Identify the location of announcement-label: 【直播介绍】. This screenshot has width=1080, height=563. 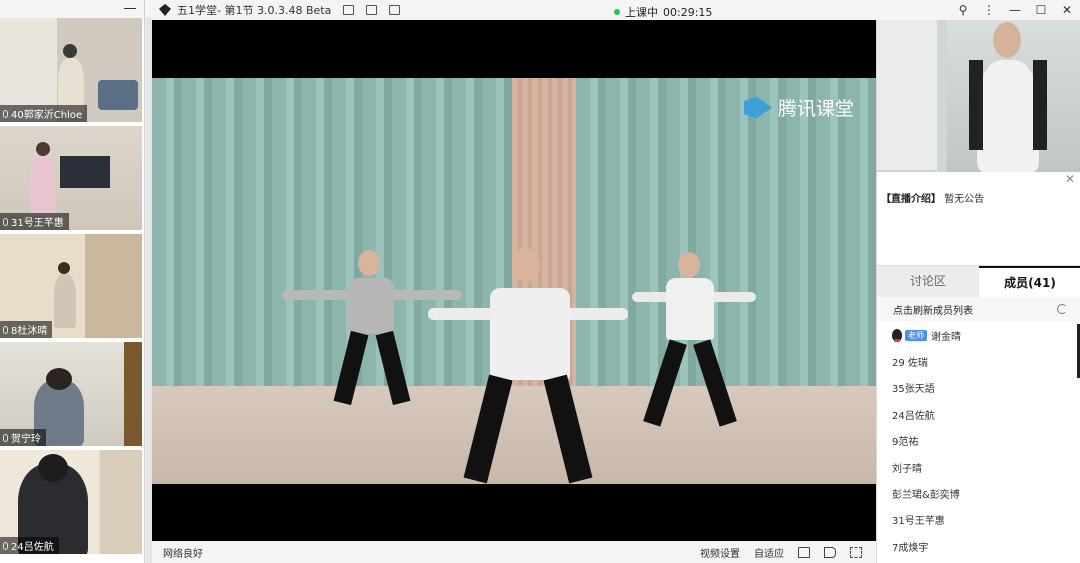
(911, 199).